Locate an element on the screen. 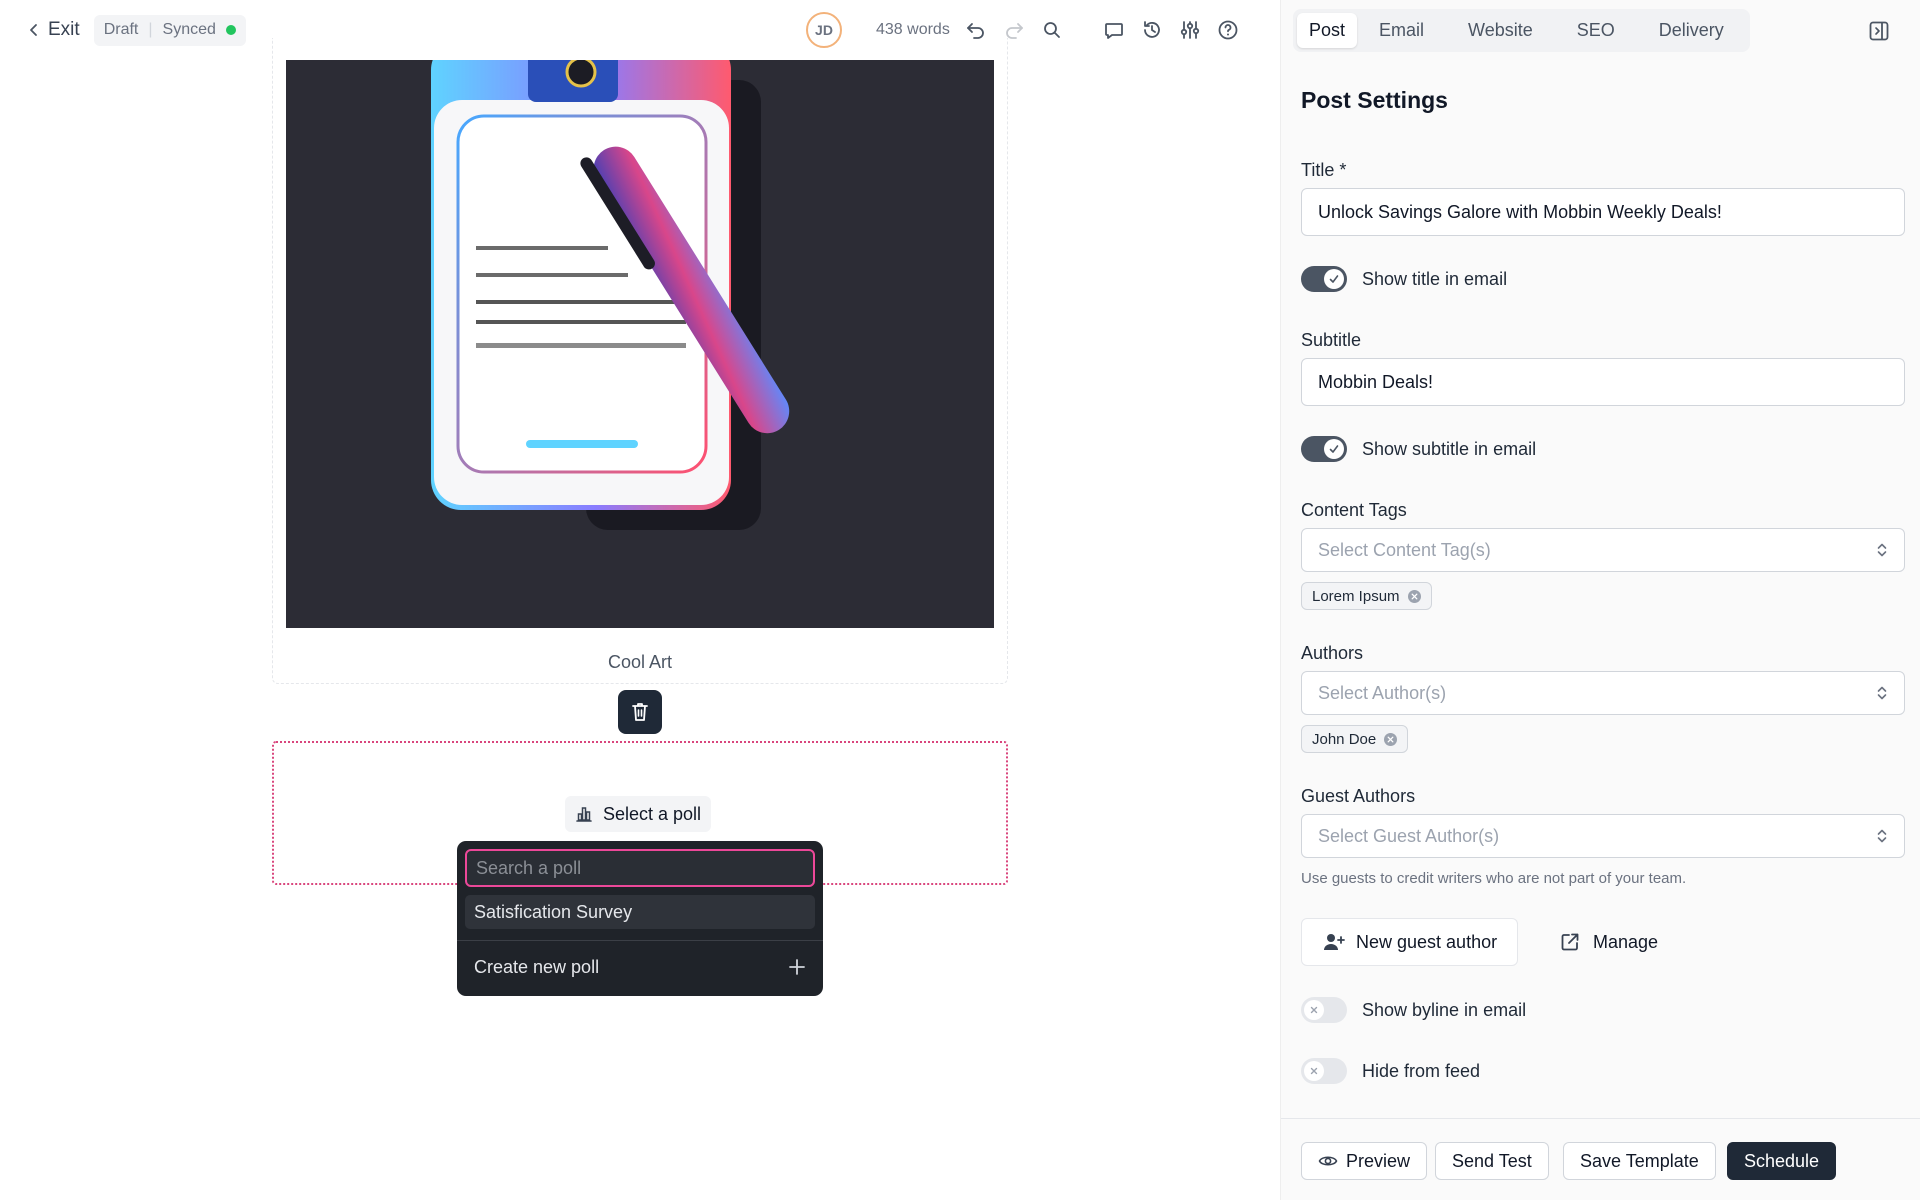 The width and height of the screenshot is (1920, 1200). word-count: 438 words is located at coordinates (913, 29).